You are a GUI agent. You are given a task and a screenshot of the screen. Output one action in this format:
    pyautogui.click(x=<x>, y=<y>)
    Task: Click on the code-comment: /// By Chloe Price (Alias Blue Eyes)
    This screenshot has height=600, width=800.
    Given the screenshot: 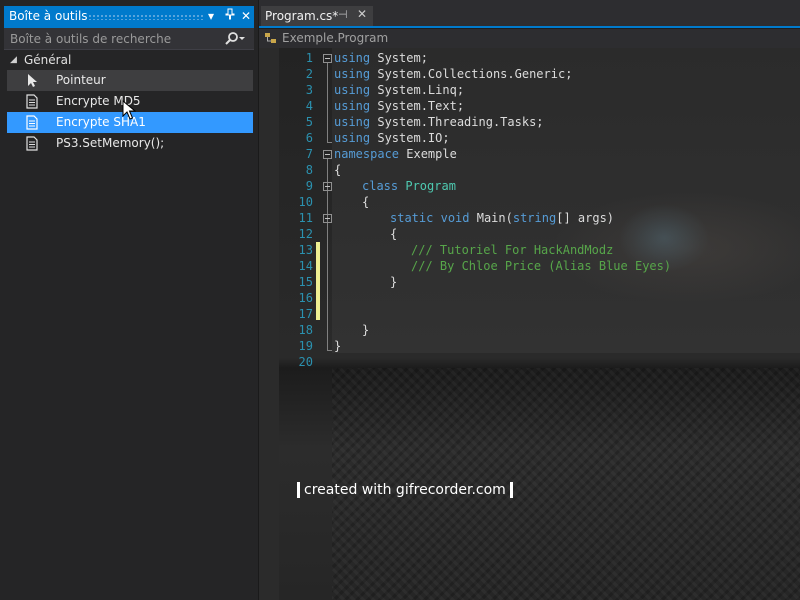 What is the action you would take?
    pyautogui.click(x=541, y=266)
    